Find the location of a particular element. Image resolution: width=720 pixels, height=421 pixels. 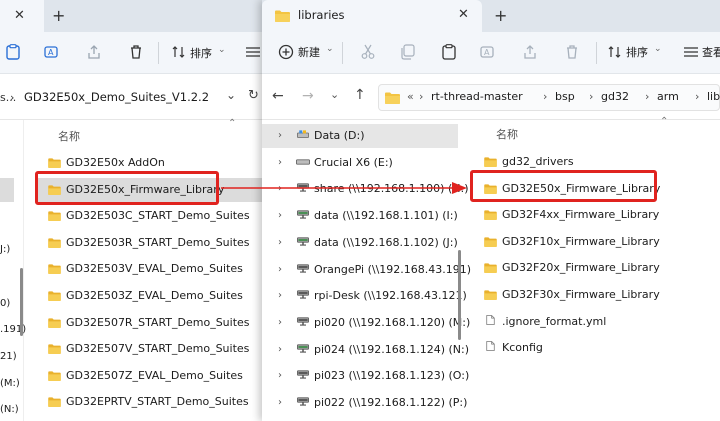

transfer-arrow is located at coordinates (344, 188).